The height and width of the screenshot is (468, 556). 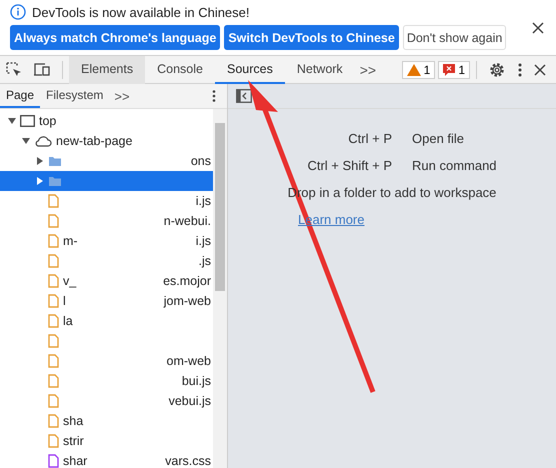 What do you see at coordinates (70, 241) in the screenshot?
I see `file-name-fragment: m-` at bounding box center [70, 241].